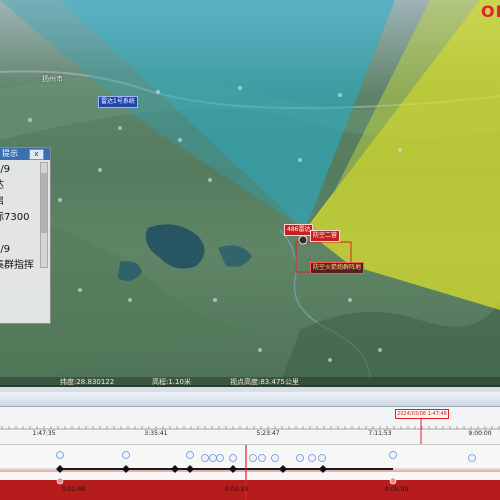 This screenshot has height=500, width=500. What do you see at coordinates (397, 489) in the screenshot?
I see `track-time-label: 0:05:00` at bounding box center [397, 489].